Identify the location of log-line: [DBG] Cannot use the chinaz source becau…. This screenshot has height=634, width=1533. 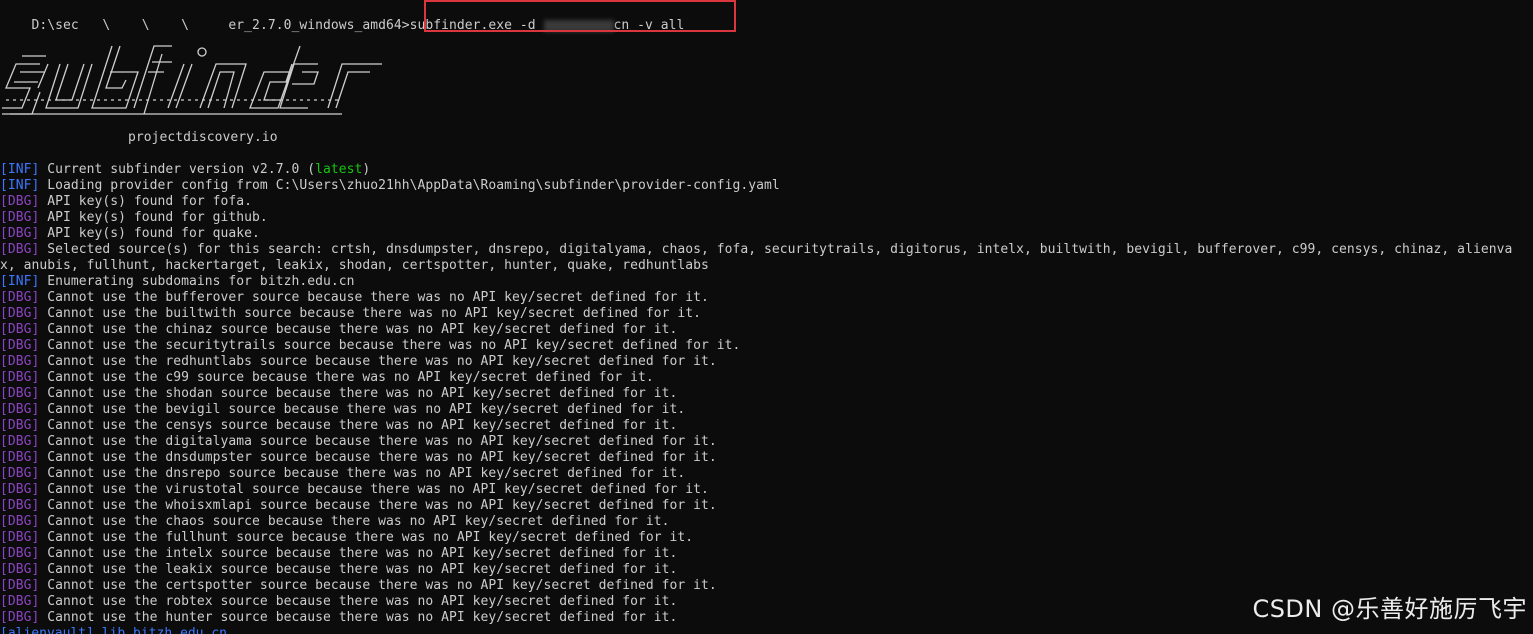
(338, 330).